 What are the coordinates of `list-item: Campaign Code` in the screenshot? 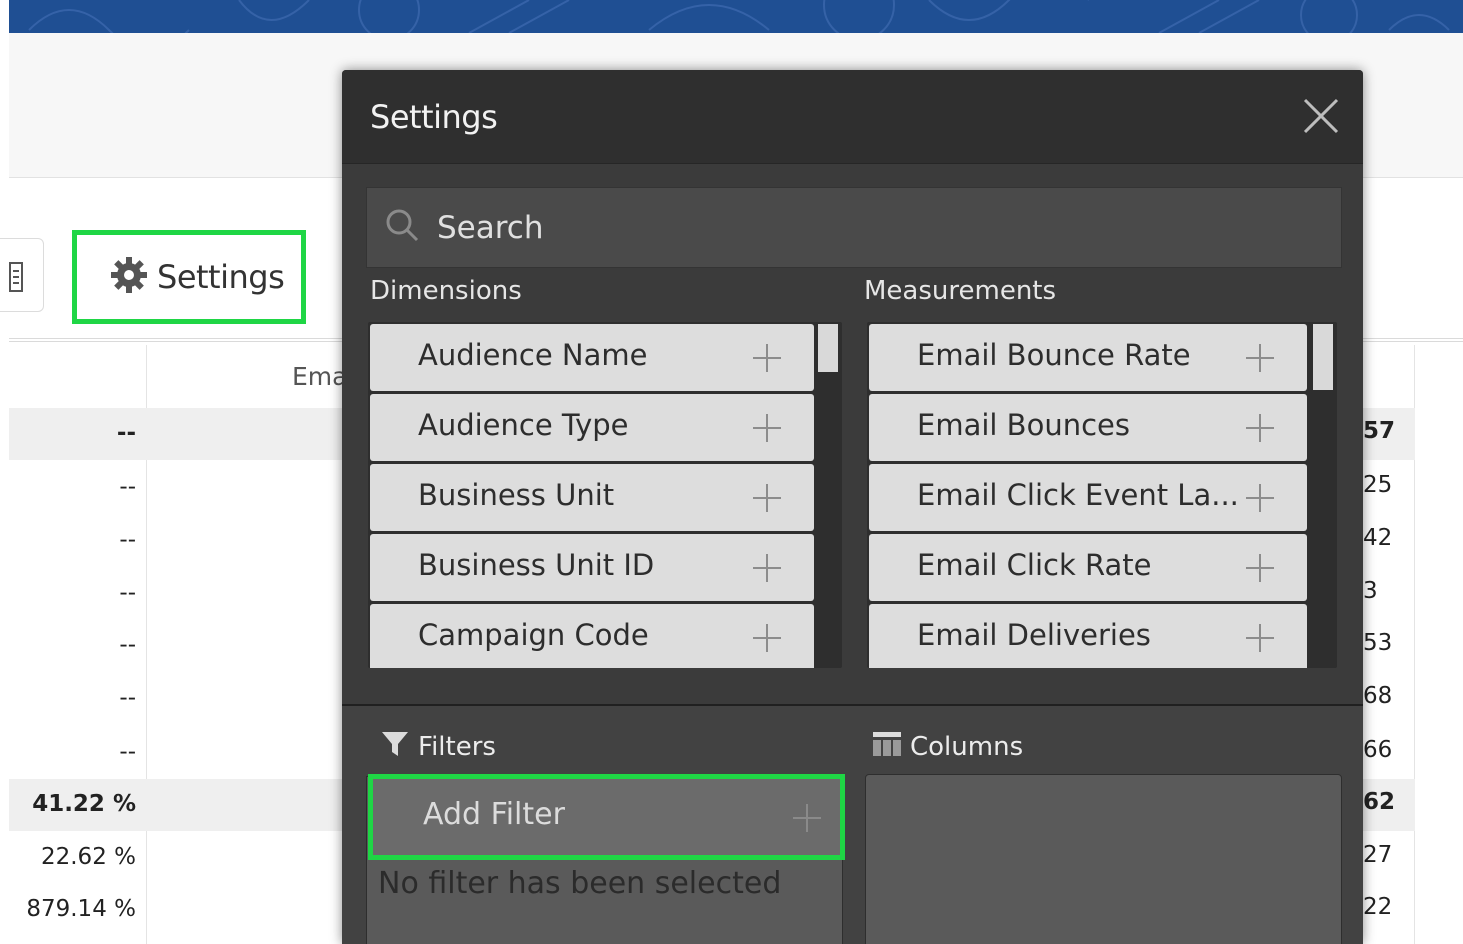 It's located at (592, 636).